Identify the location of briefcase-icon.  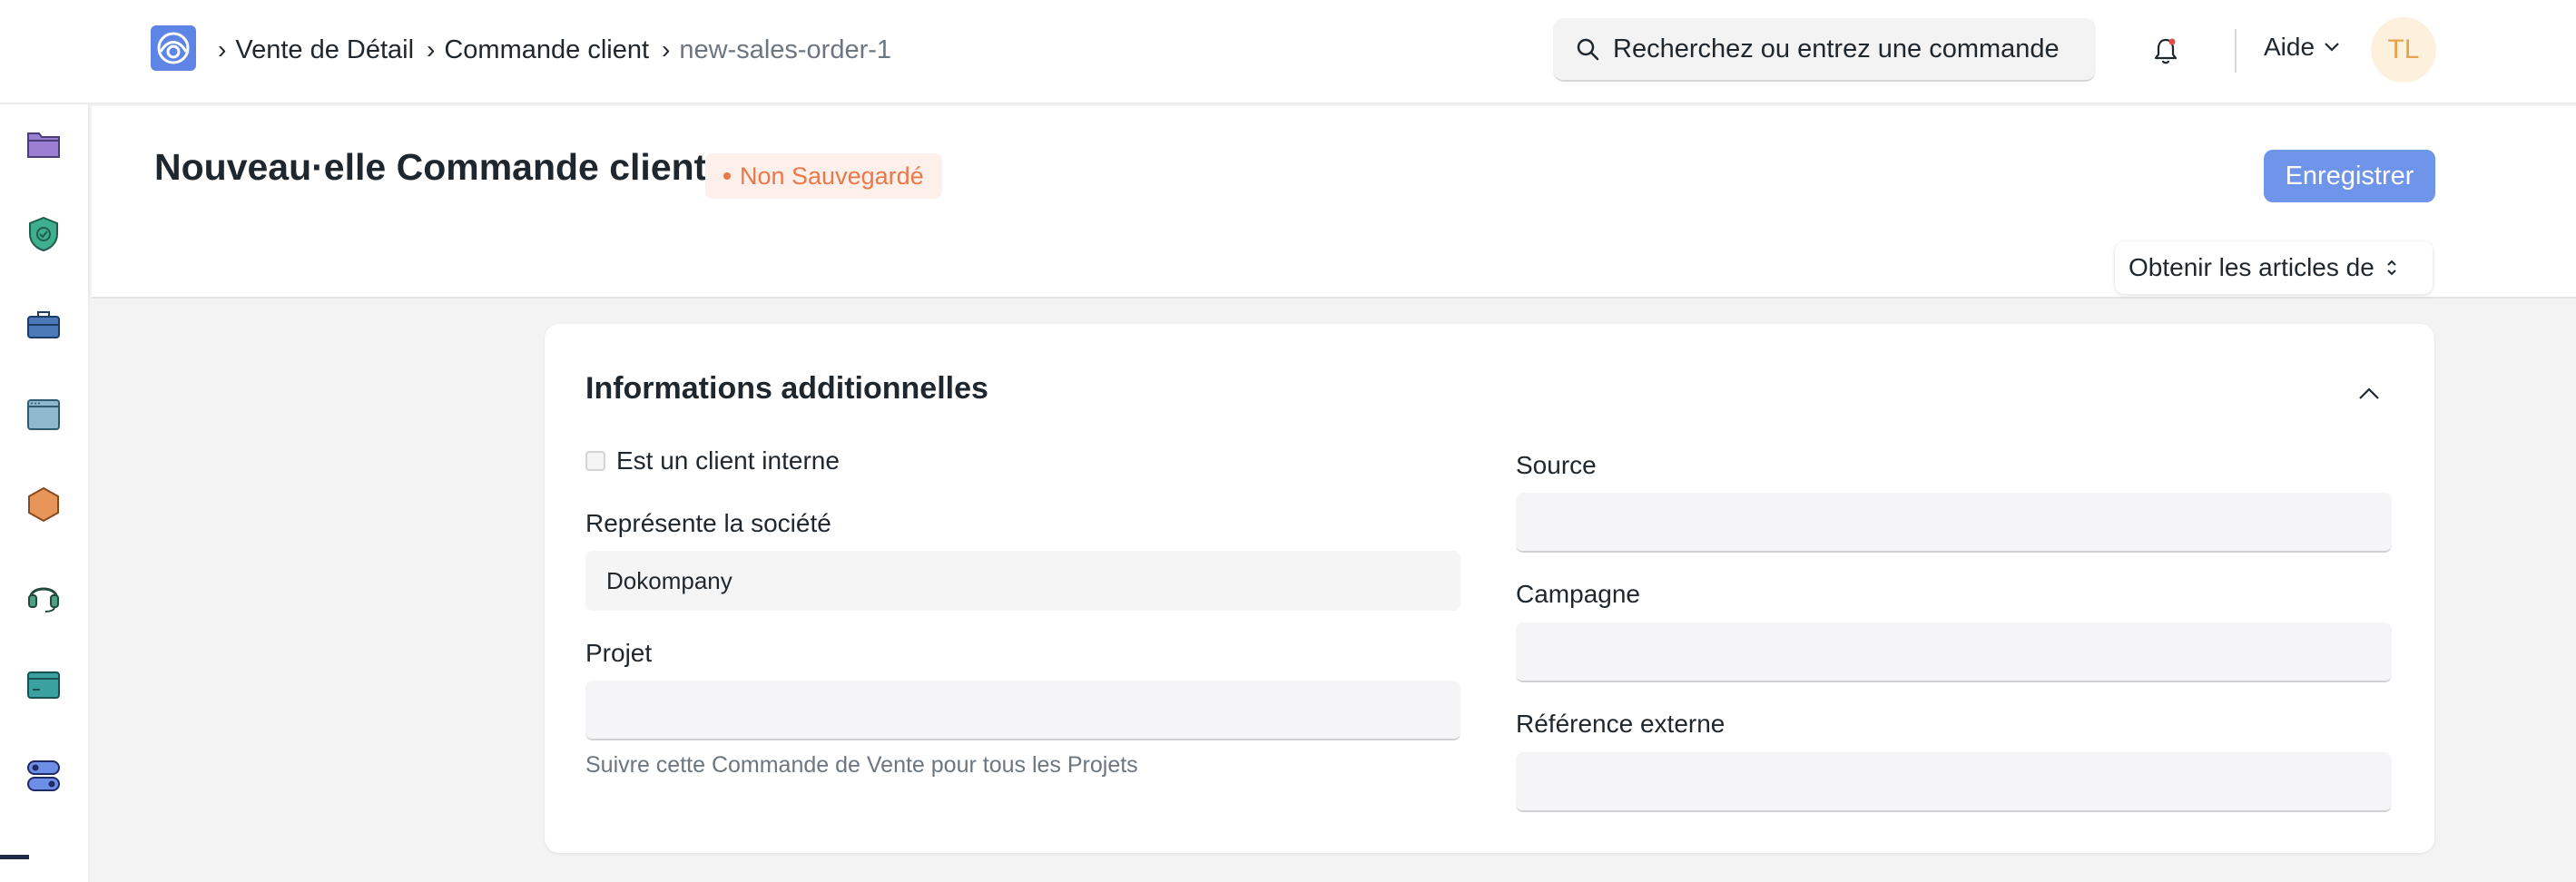
(43, 324).